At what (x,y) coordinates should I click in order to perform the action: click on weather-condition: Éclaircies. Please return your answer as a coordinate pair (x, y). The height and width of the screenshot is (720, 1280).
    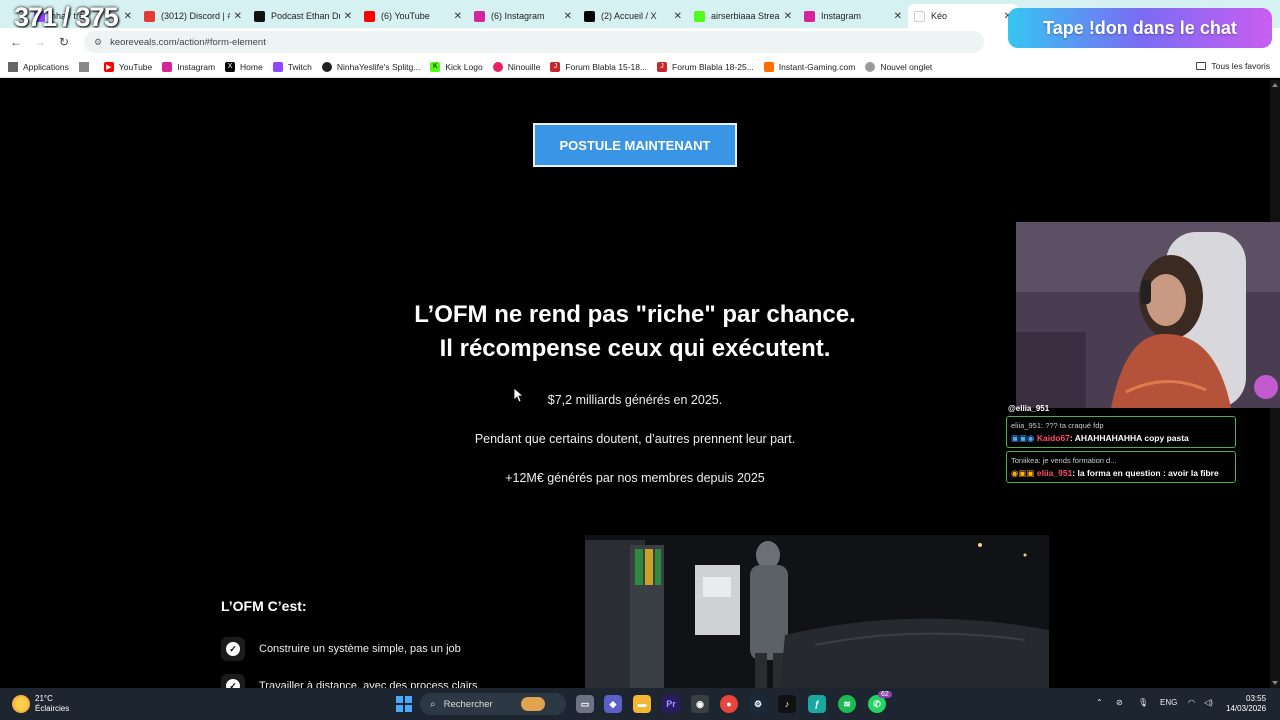
    Looking at the image, I should click on (52, 708).